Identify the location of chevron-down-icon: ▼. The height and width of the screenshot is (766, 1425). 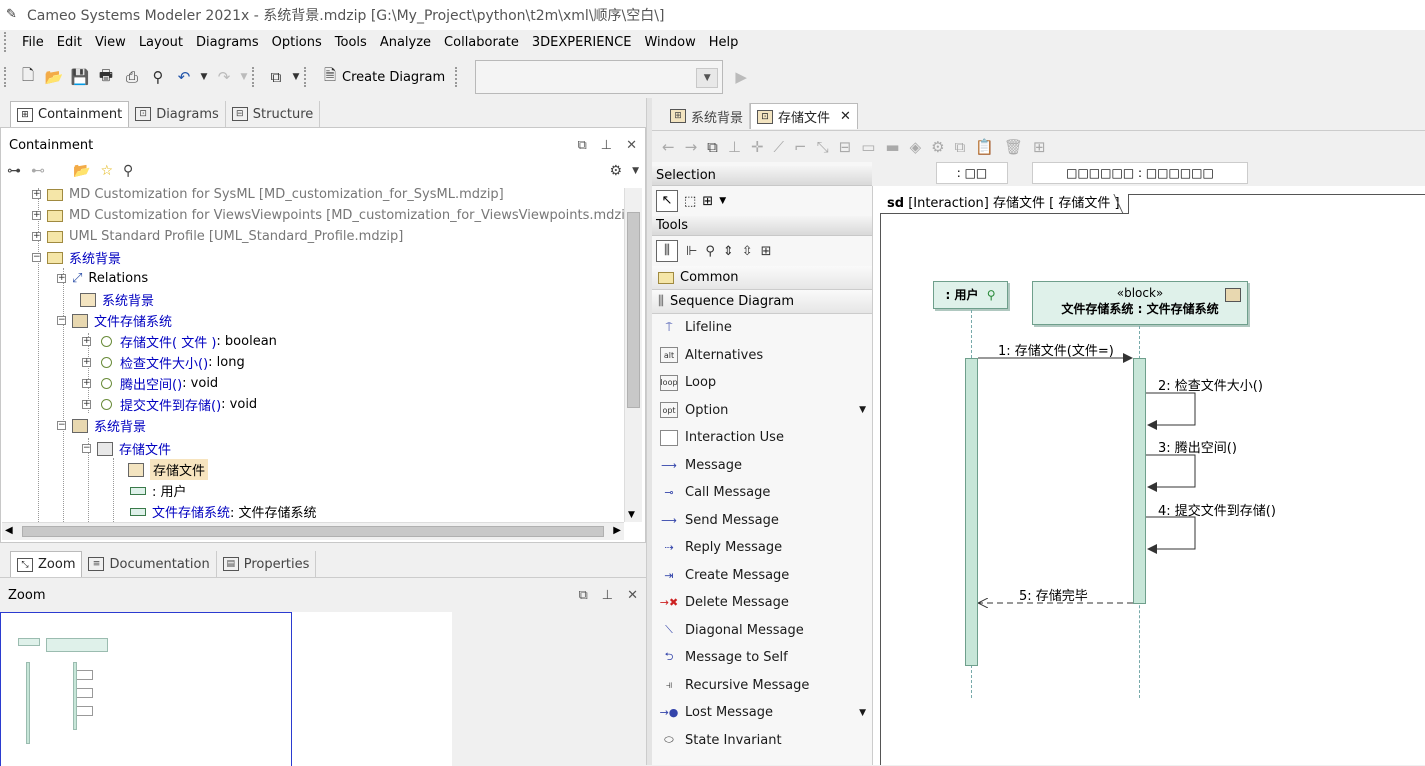
(707, 78).